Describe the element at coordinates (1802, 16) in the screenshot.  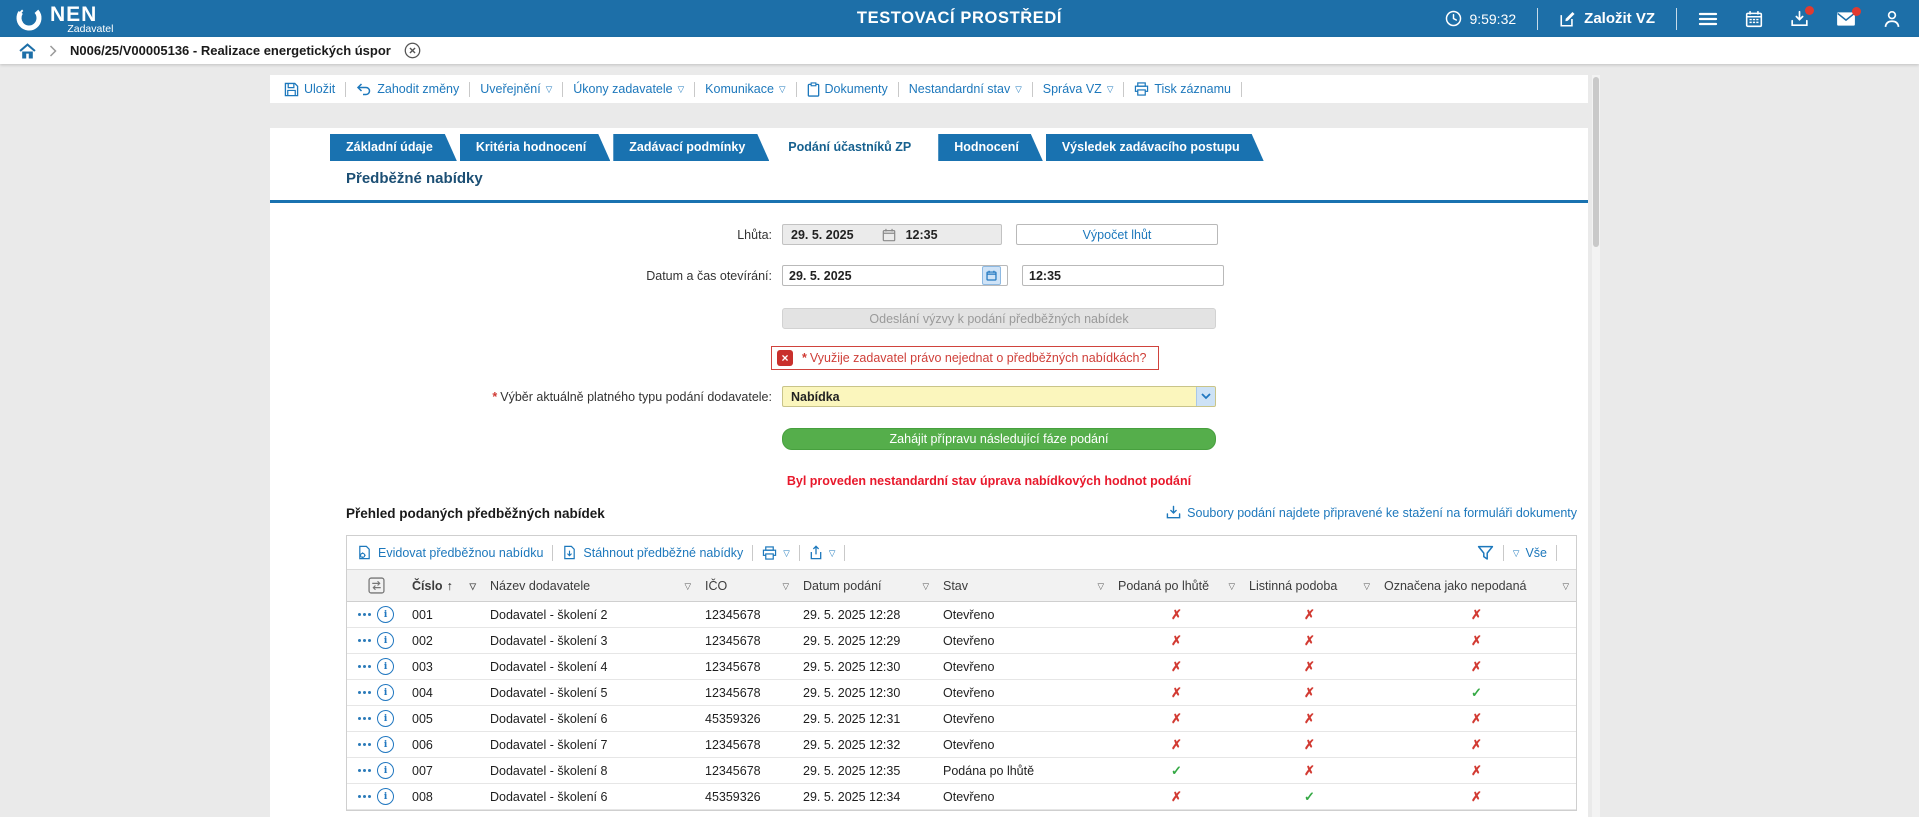
I see `downloads-button` at that location.